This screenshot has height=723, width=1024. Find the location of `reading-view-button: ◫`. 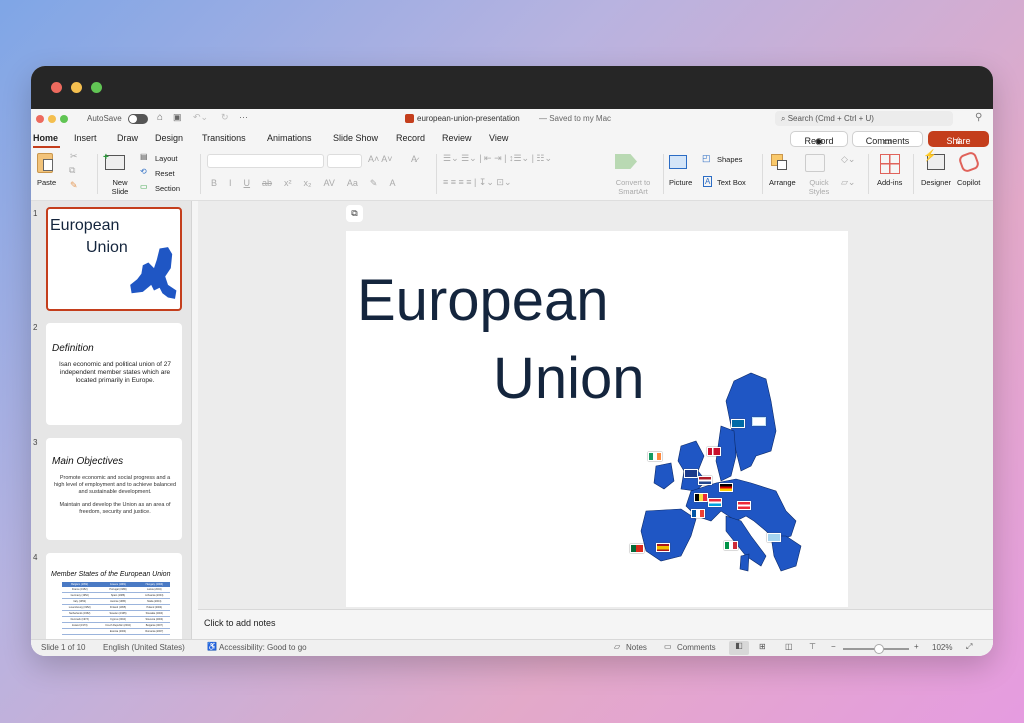

reading-view-button: ◫ is located at coordinates (789, 646).